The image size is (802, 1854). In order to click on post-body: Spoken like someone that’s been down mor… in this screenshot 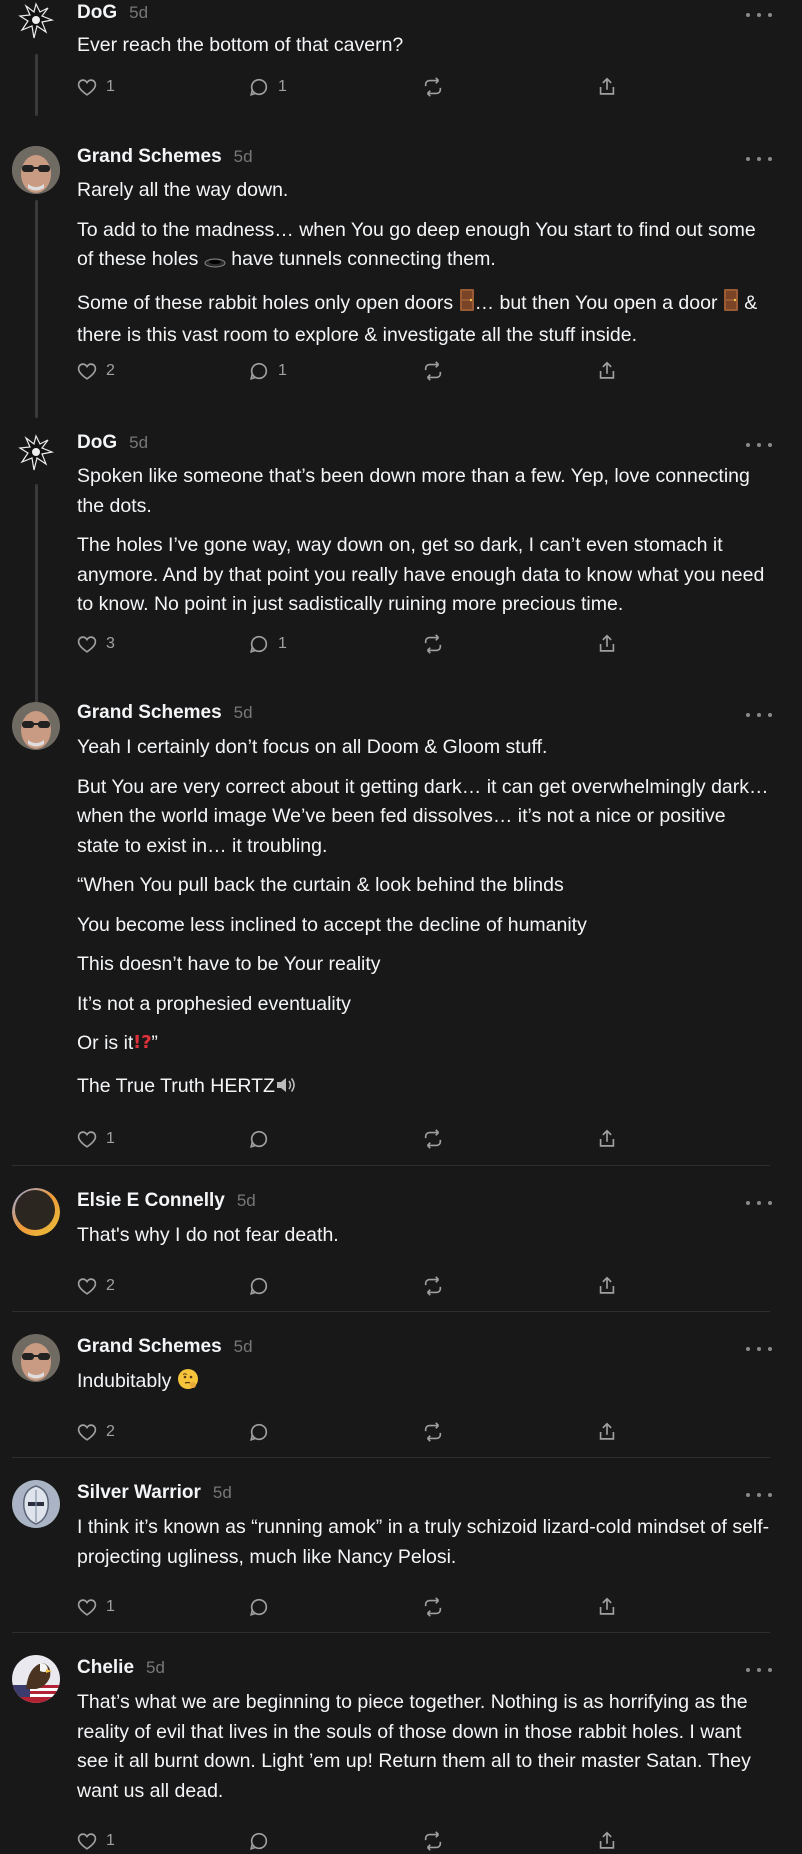, I will do `click(424, 546)`.